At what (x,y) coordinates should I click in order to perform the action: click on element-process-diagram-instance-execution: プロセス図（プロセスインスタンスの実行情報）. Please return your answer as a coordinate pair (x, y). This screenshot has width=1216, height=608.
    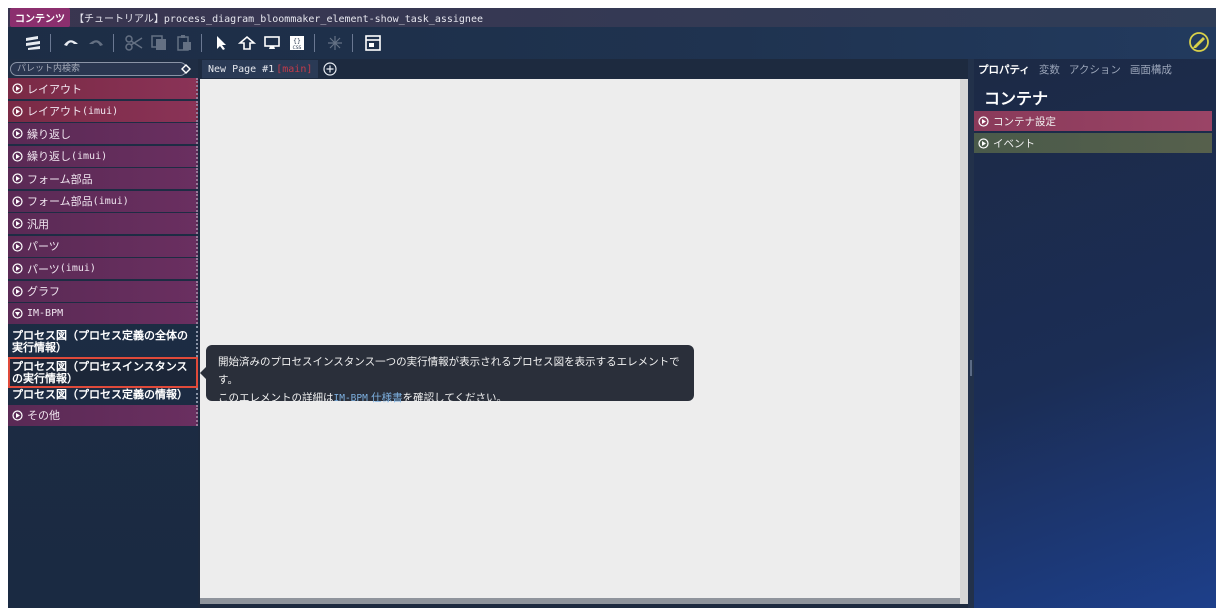
    Looking at the image, I should click on (103, 372).